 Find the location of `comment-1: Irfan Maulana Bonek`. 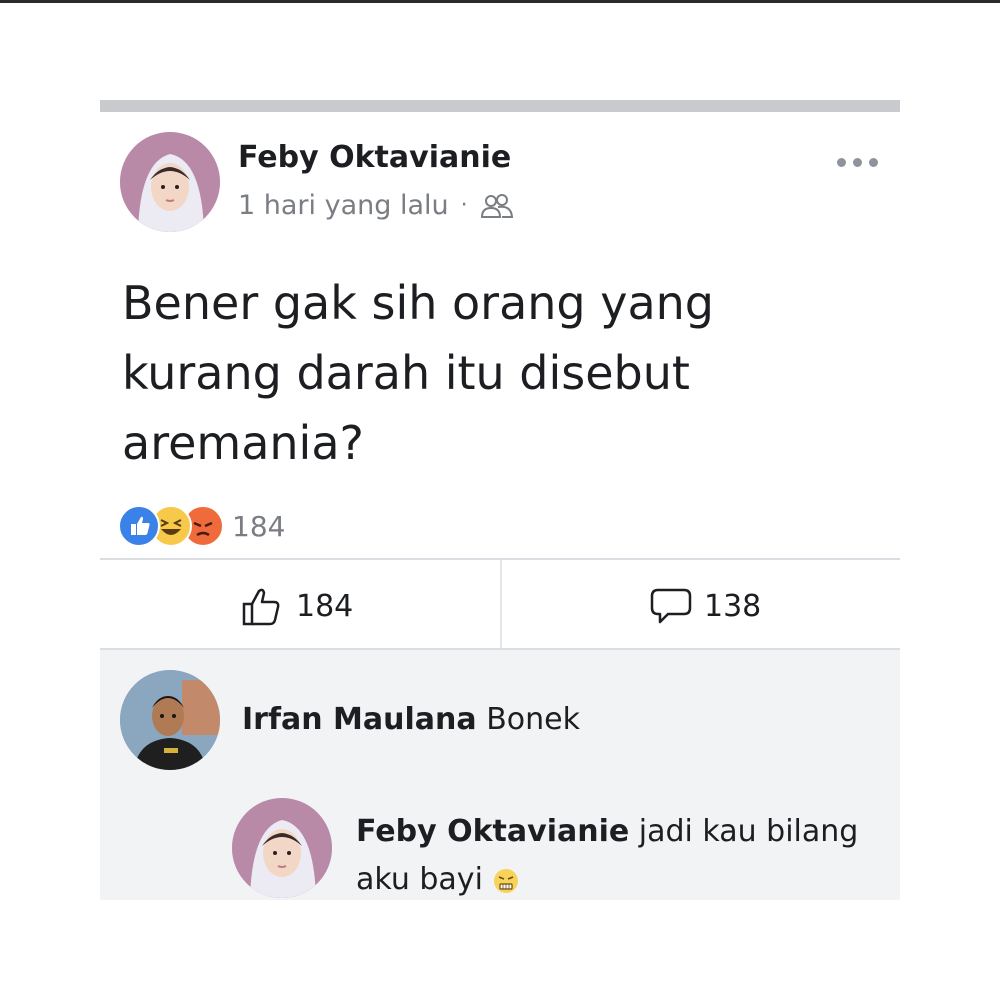

comment-1: Irfan Maulana Bonek is located at coordinates (411, 719).